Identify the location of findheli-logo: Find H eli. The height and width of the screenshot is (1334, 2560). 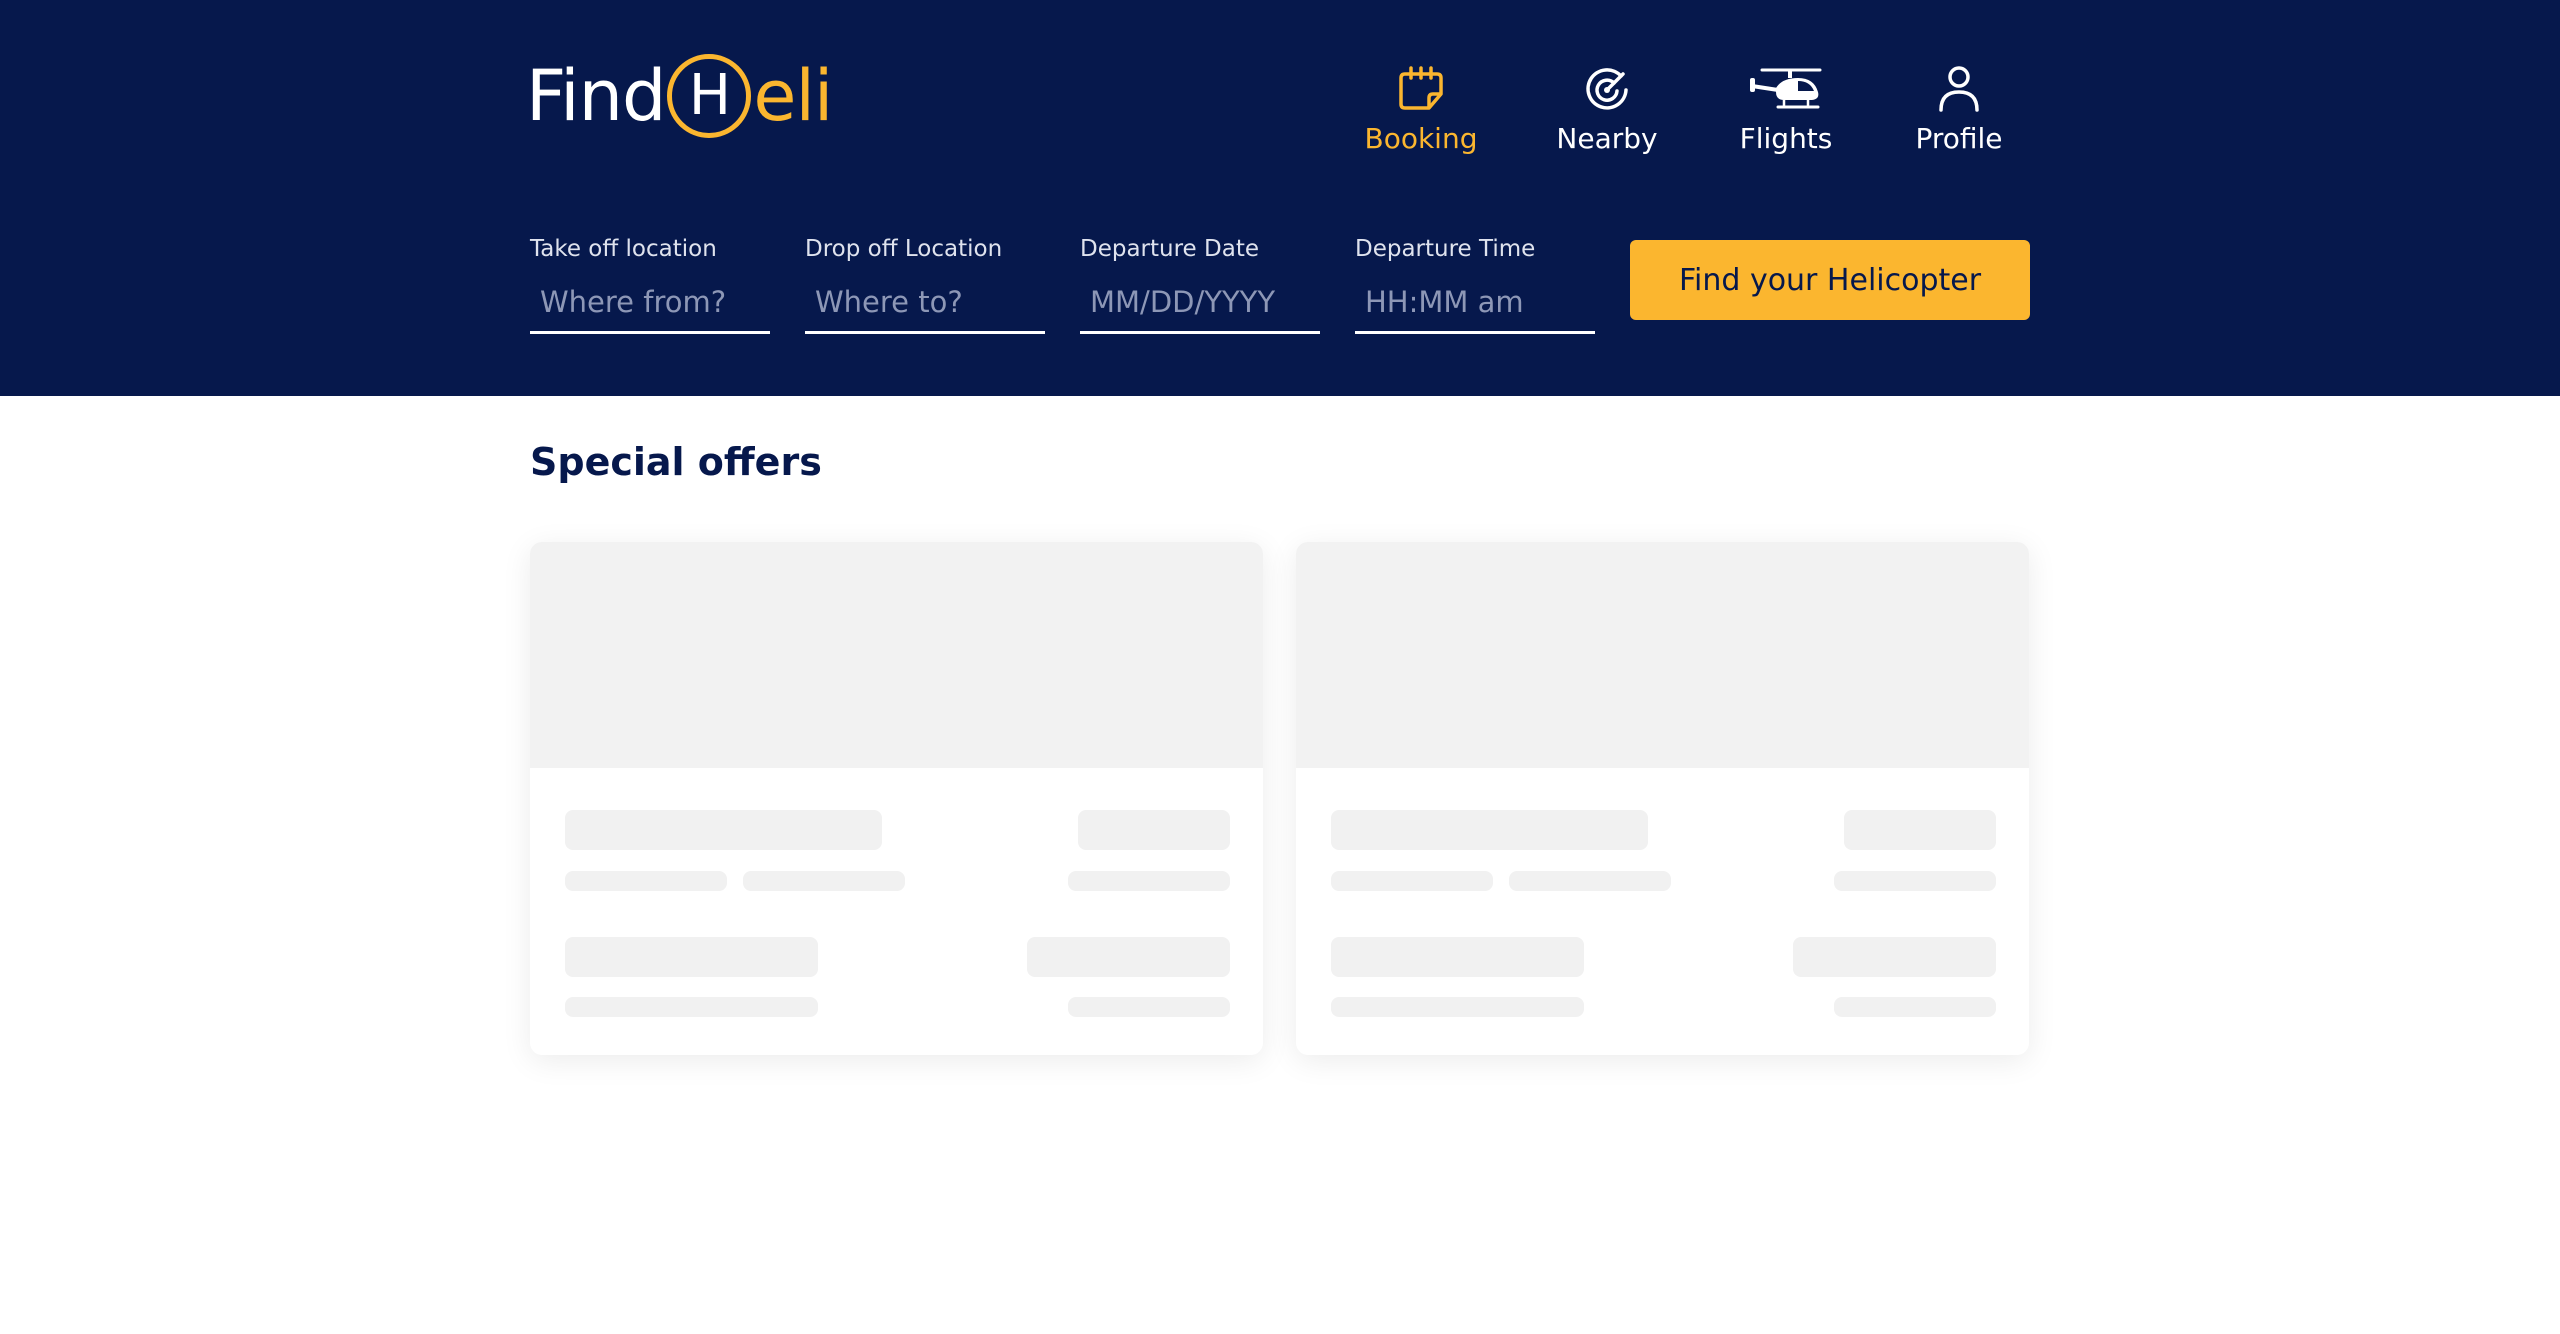
(679, 96).